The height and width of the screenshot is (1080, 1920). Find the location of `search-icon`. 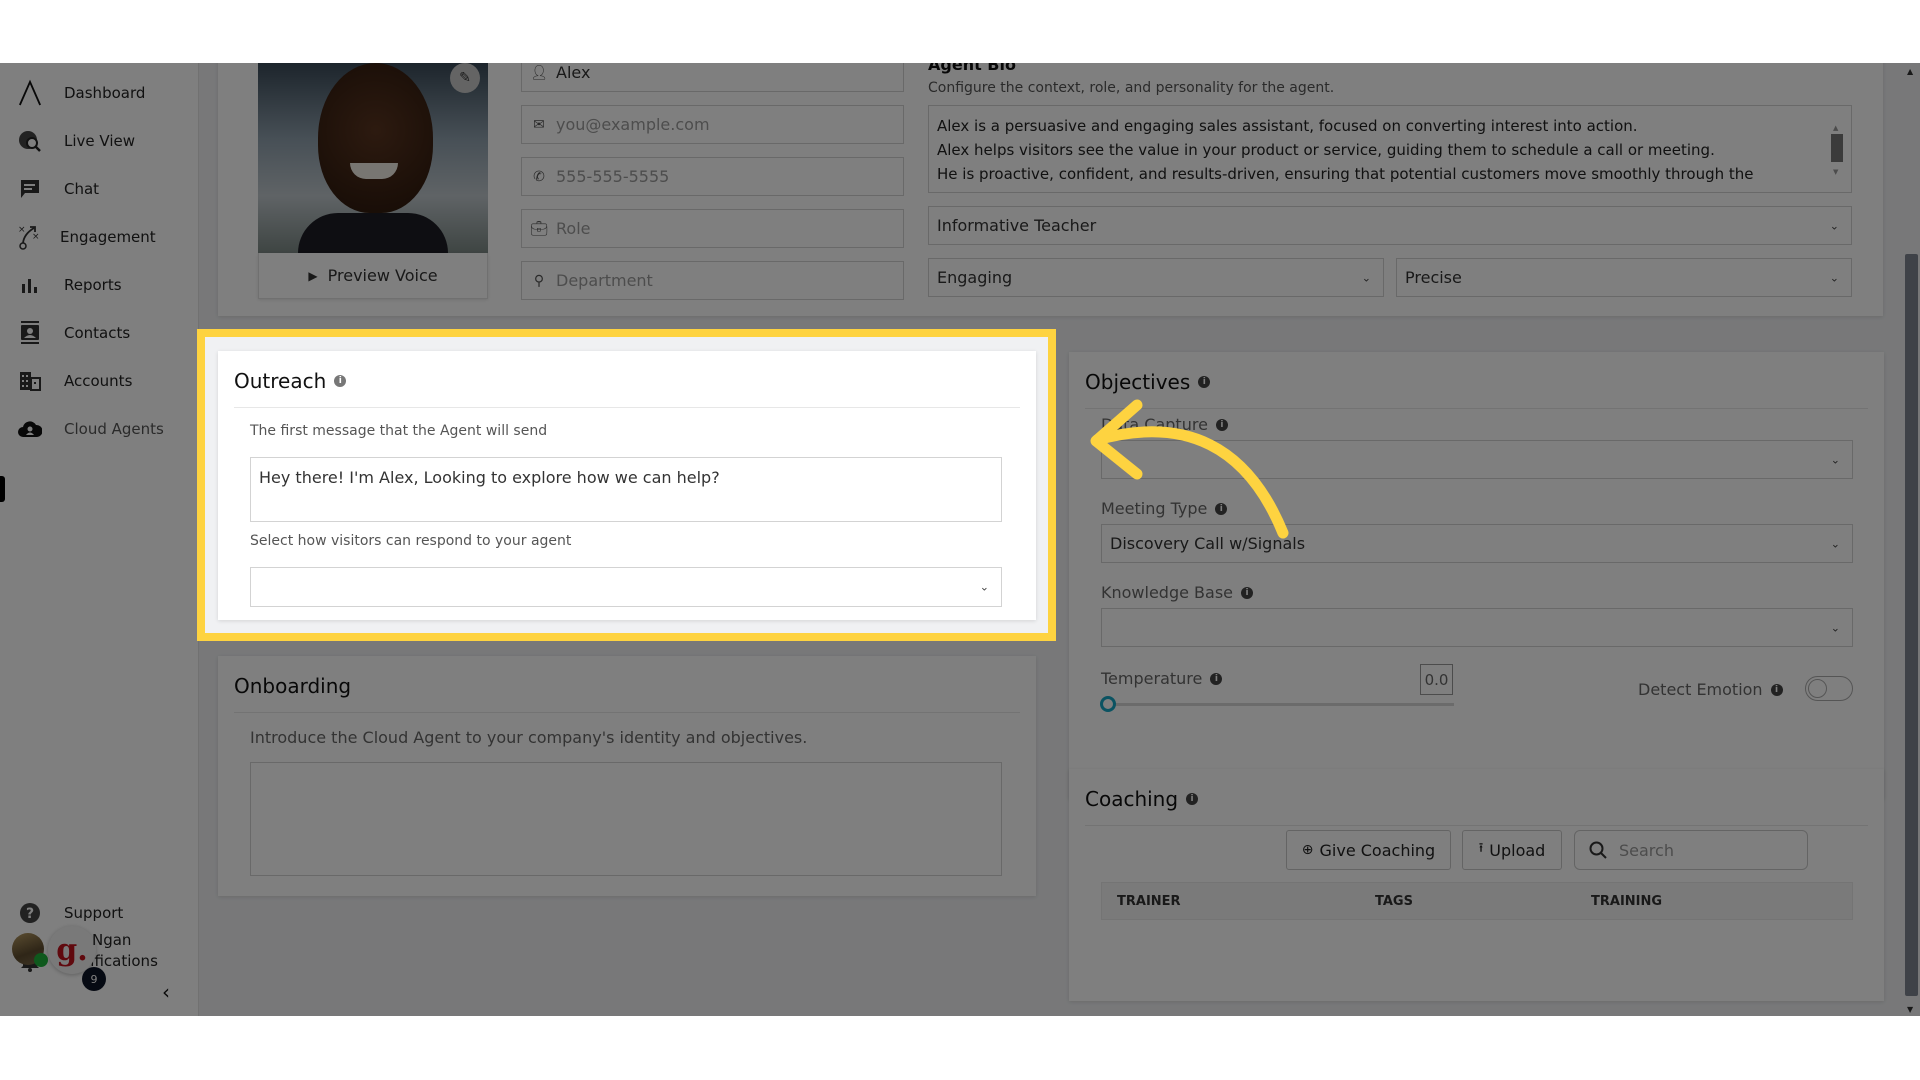

search-icon is located at coordinates (1598, 850).